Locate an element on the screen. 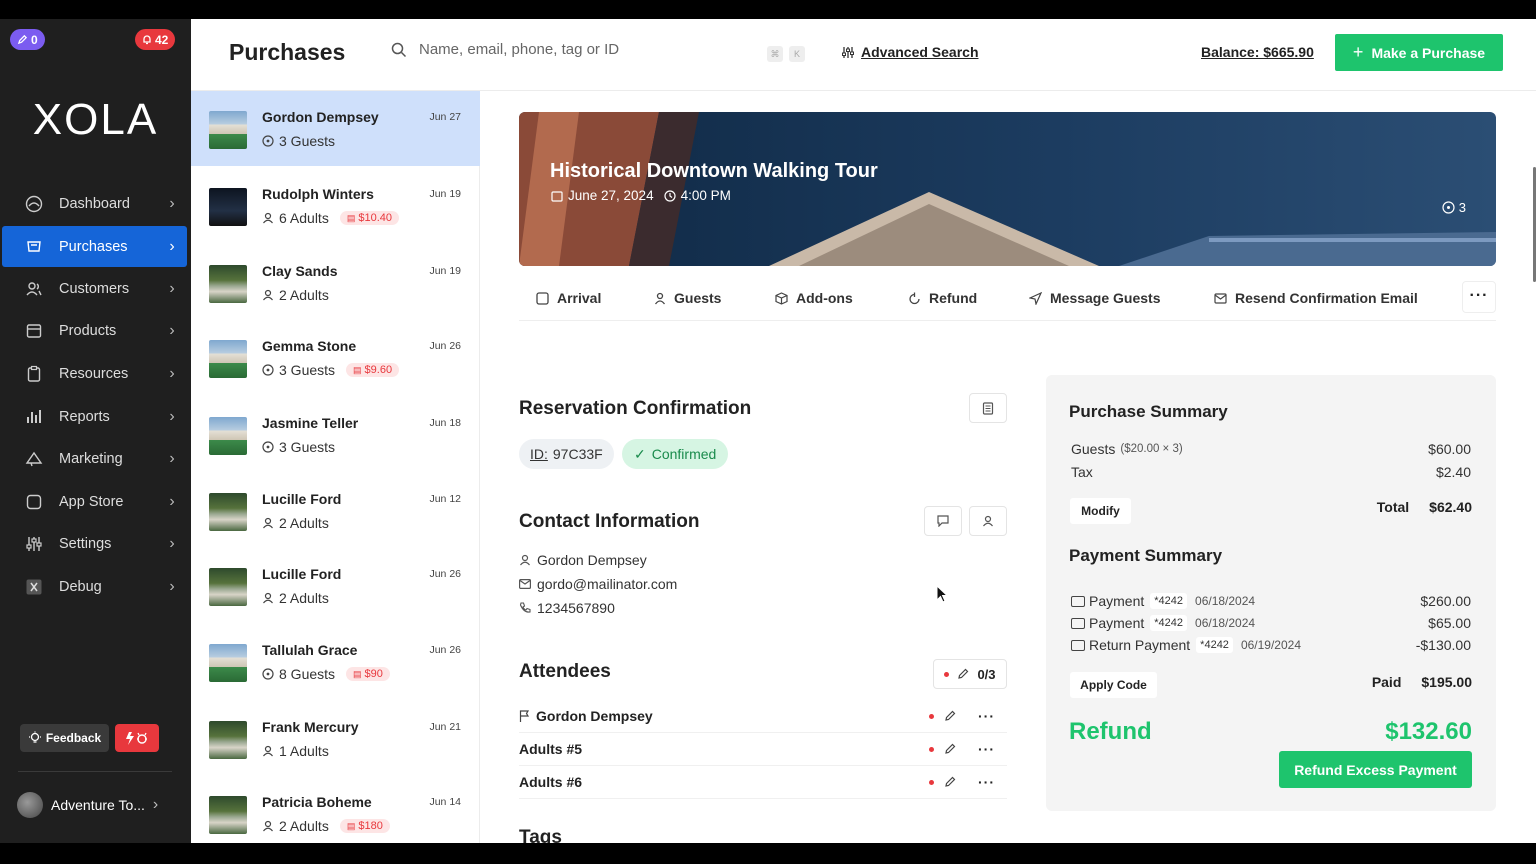 Image resolution: width=1536 pixels, height=864 pixels. search-box is located at coordinates (601, 49).